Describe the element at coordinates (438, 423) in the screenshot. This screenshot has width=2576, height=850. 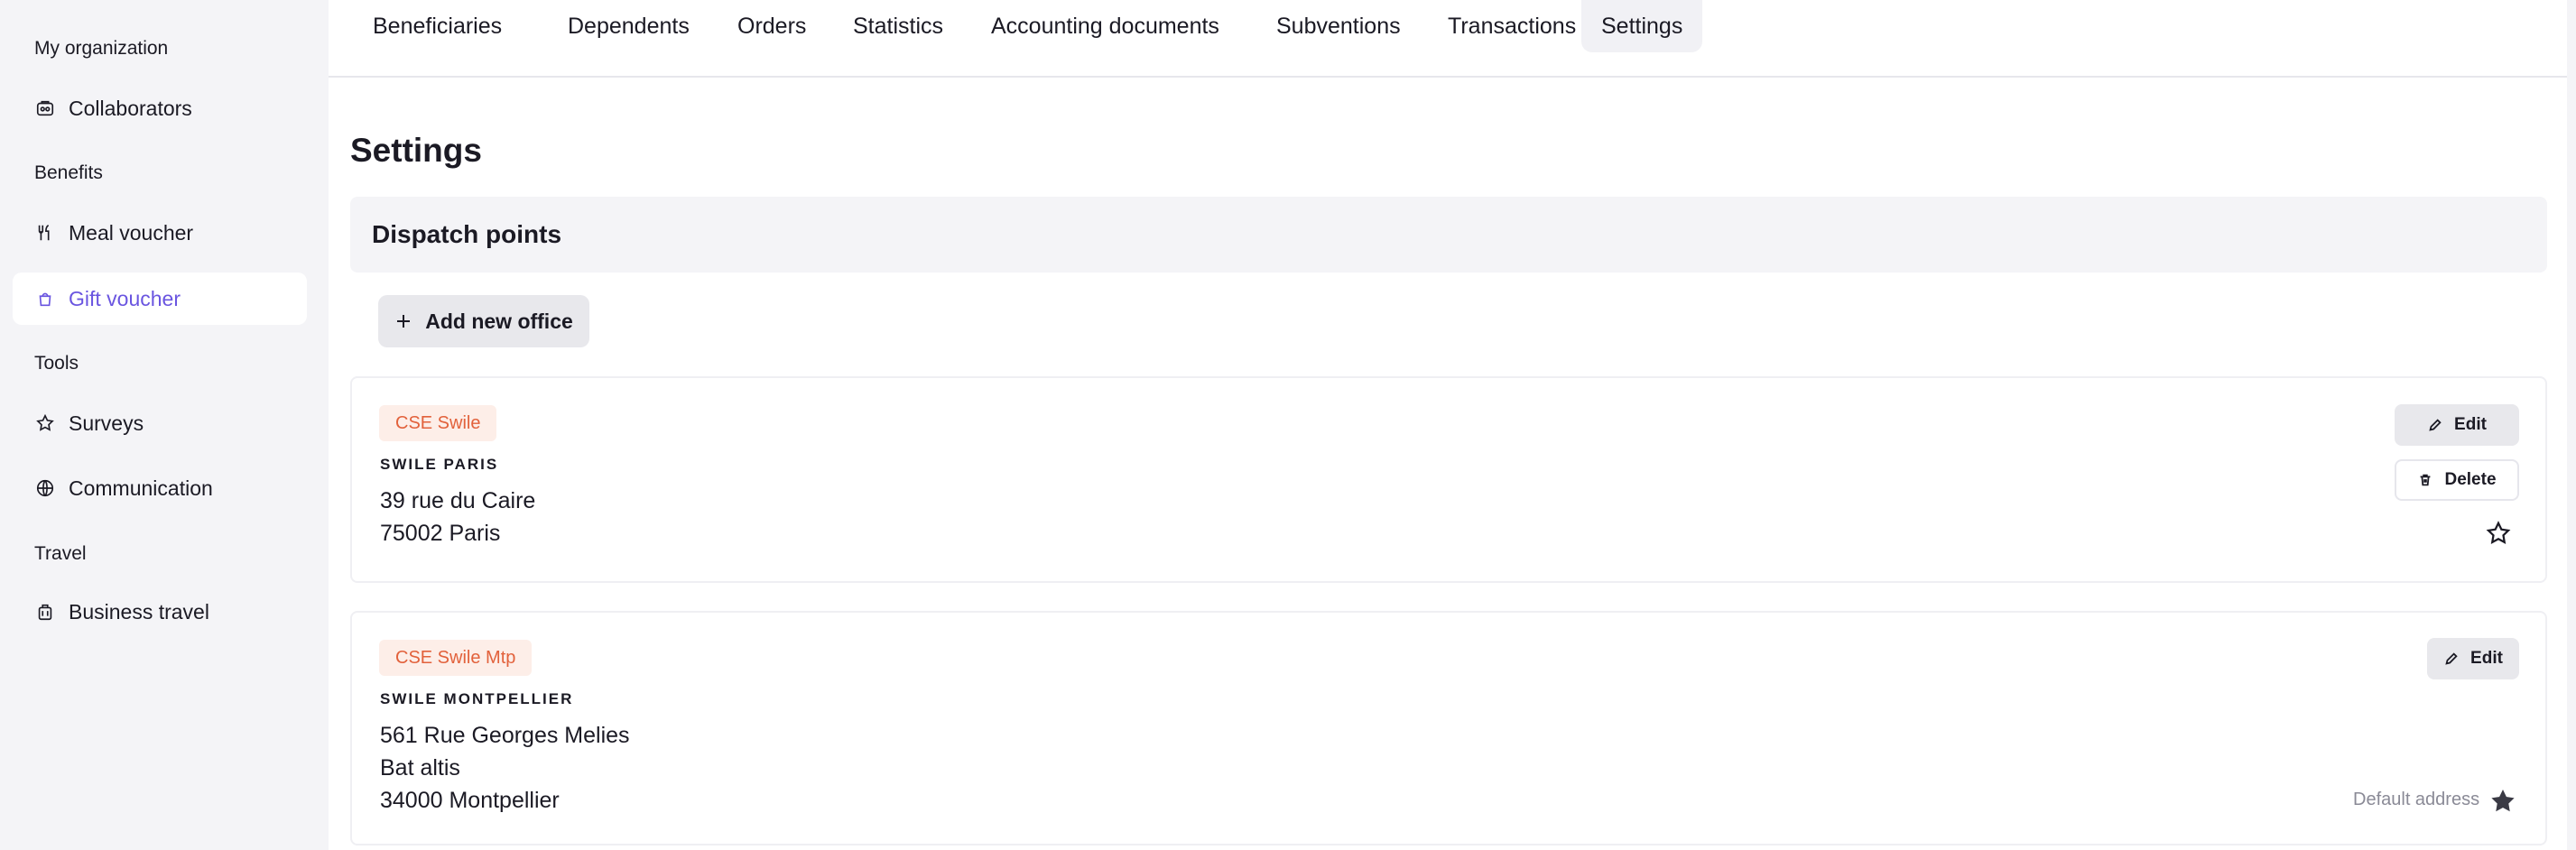
I see `office-badge: CSE Swile` at that location.